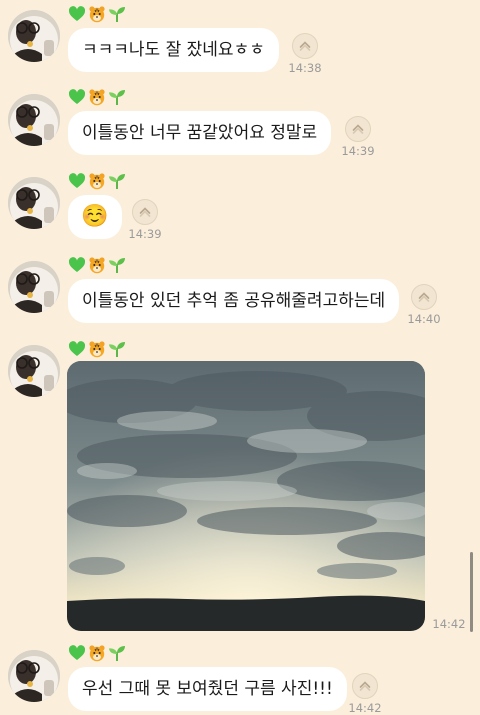 Image resolution: width=480 pixels, height=715 pixels. Describe the element at coordinates (234, 301) in the screenshot. I see `message-bubble: 이틀동안 있던 추억 좀 공유해줄려고하는데` at that location.